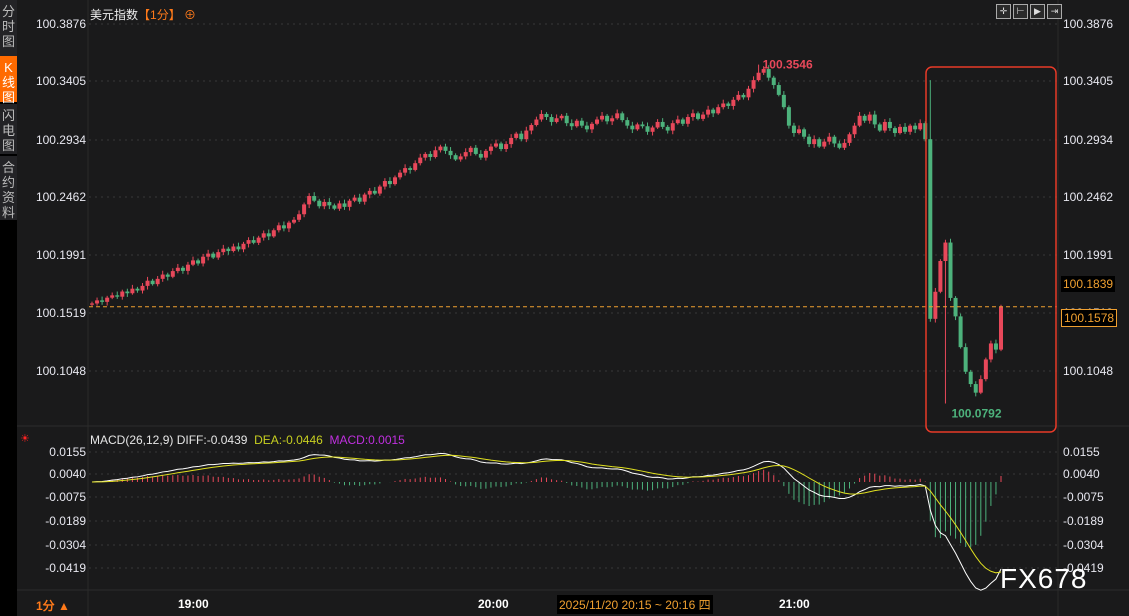 The height and width of the screenshot is (616, 1129). What do you see at coordinates (1088, 284) in the screenshot?
I see `mark-price-label: 100.1839` at bounding box center [1088, 284].